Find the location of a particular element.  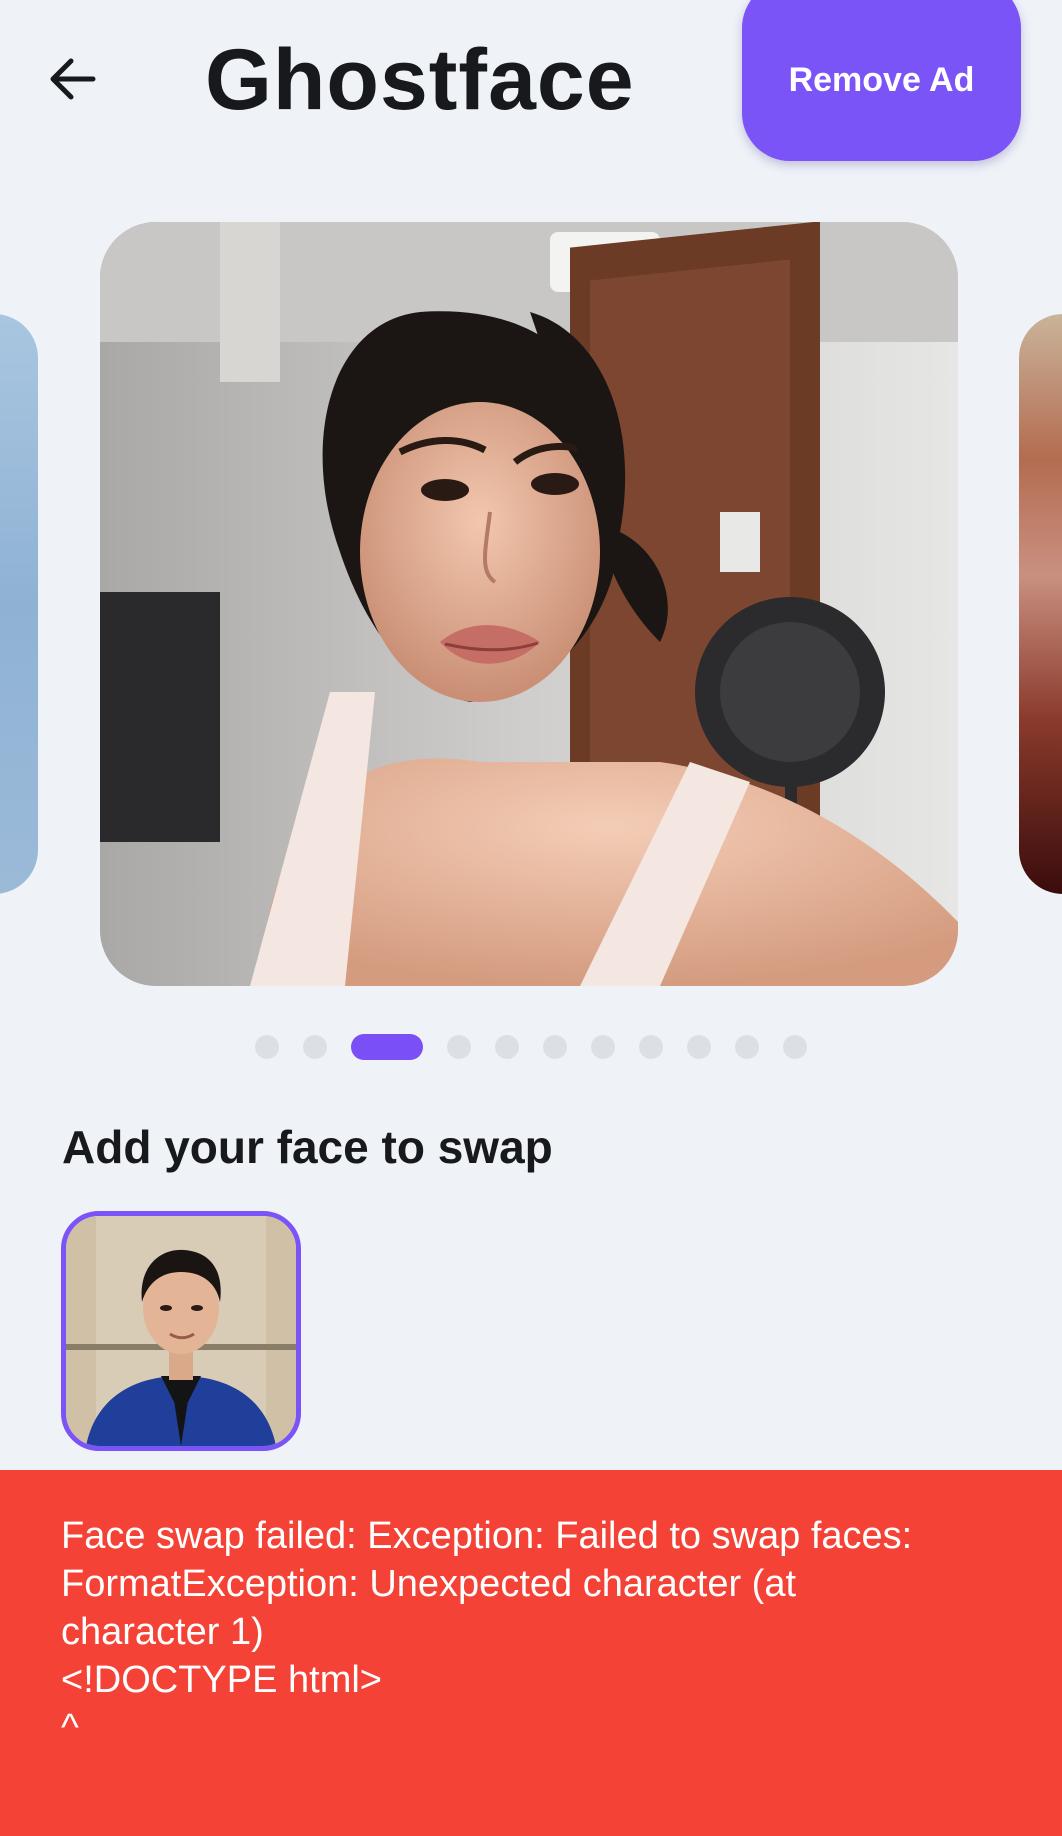

previous-template-card is located at coordinates (19, 604).